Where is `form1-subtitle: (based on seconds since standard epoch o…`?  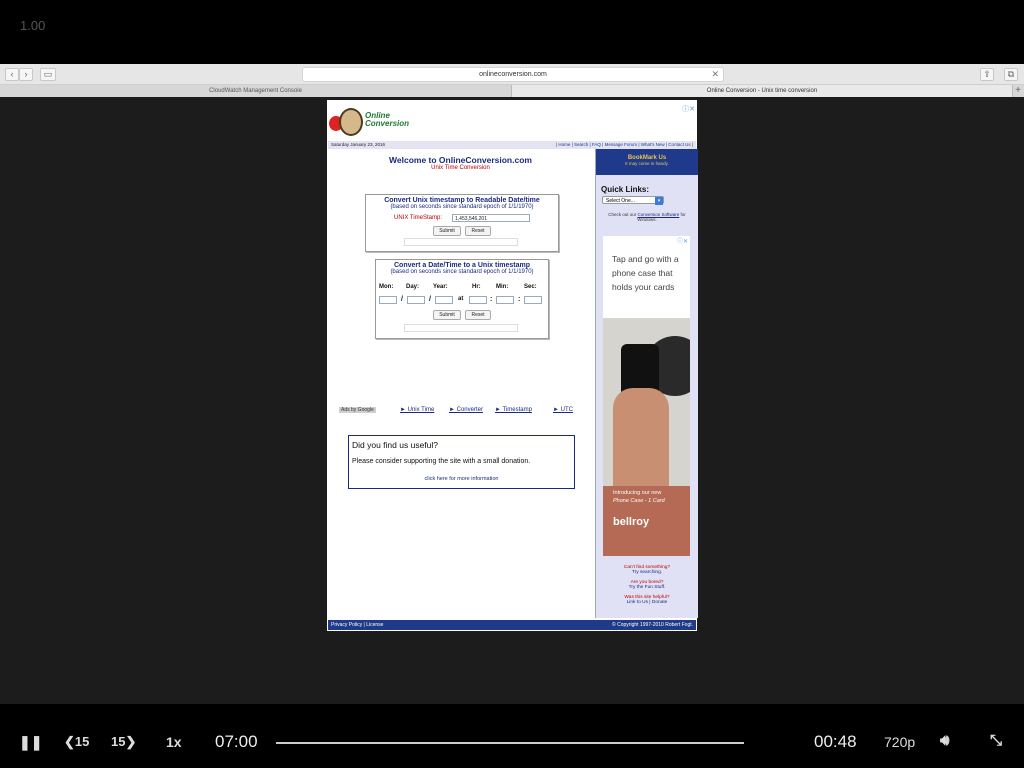 form1-subtitle: (based on seconds since standard epoch o… is located at coordinates (462, 207).